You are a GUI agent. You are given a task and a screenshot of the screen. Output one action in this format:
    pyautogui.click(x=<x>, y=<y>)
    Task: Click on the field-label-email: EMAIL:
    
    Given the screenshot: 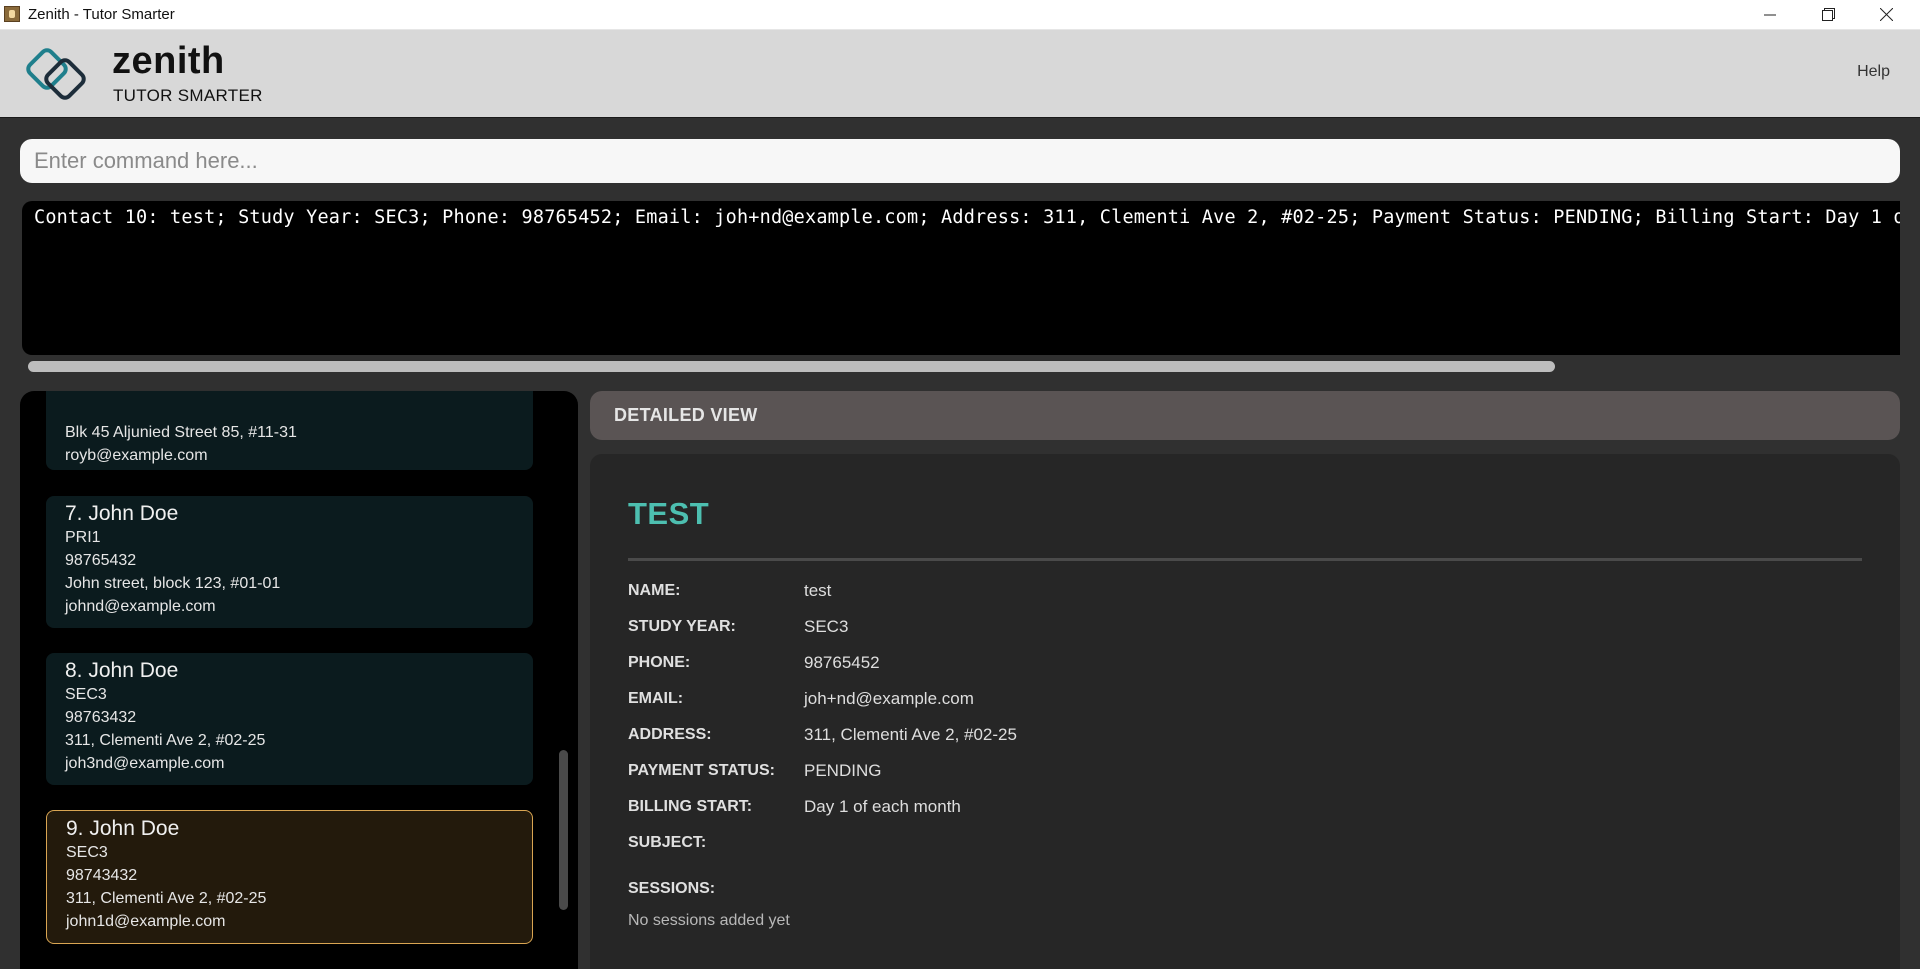 What is the action you would take?
    pyautogui.click(x=656, y=698)
    